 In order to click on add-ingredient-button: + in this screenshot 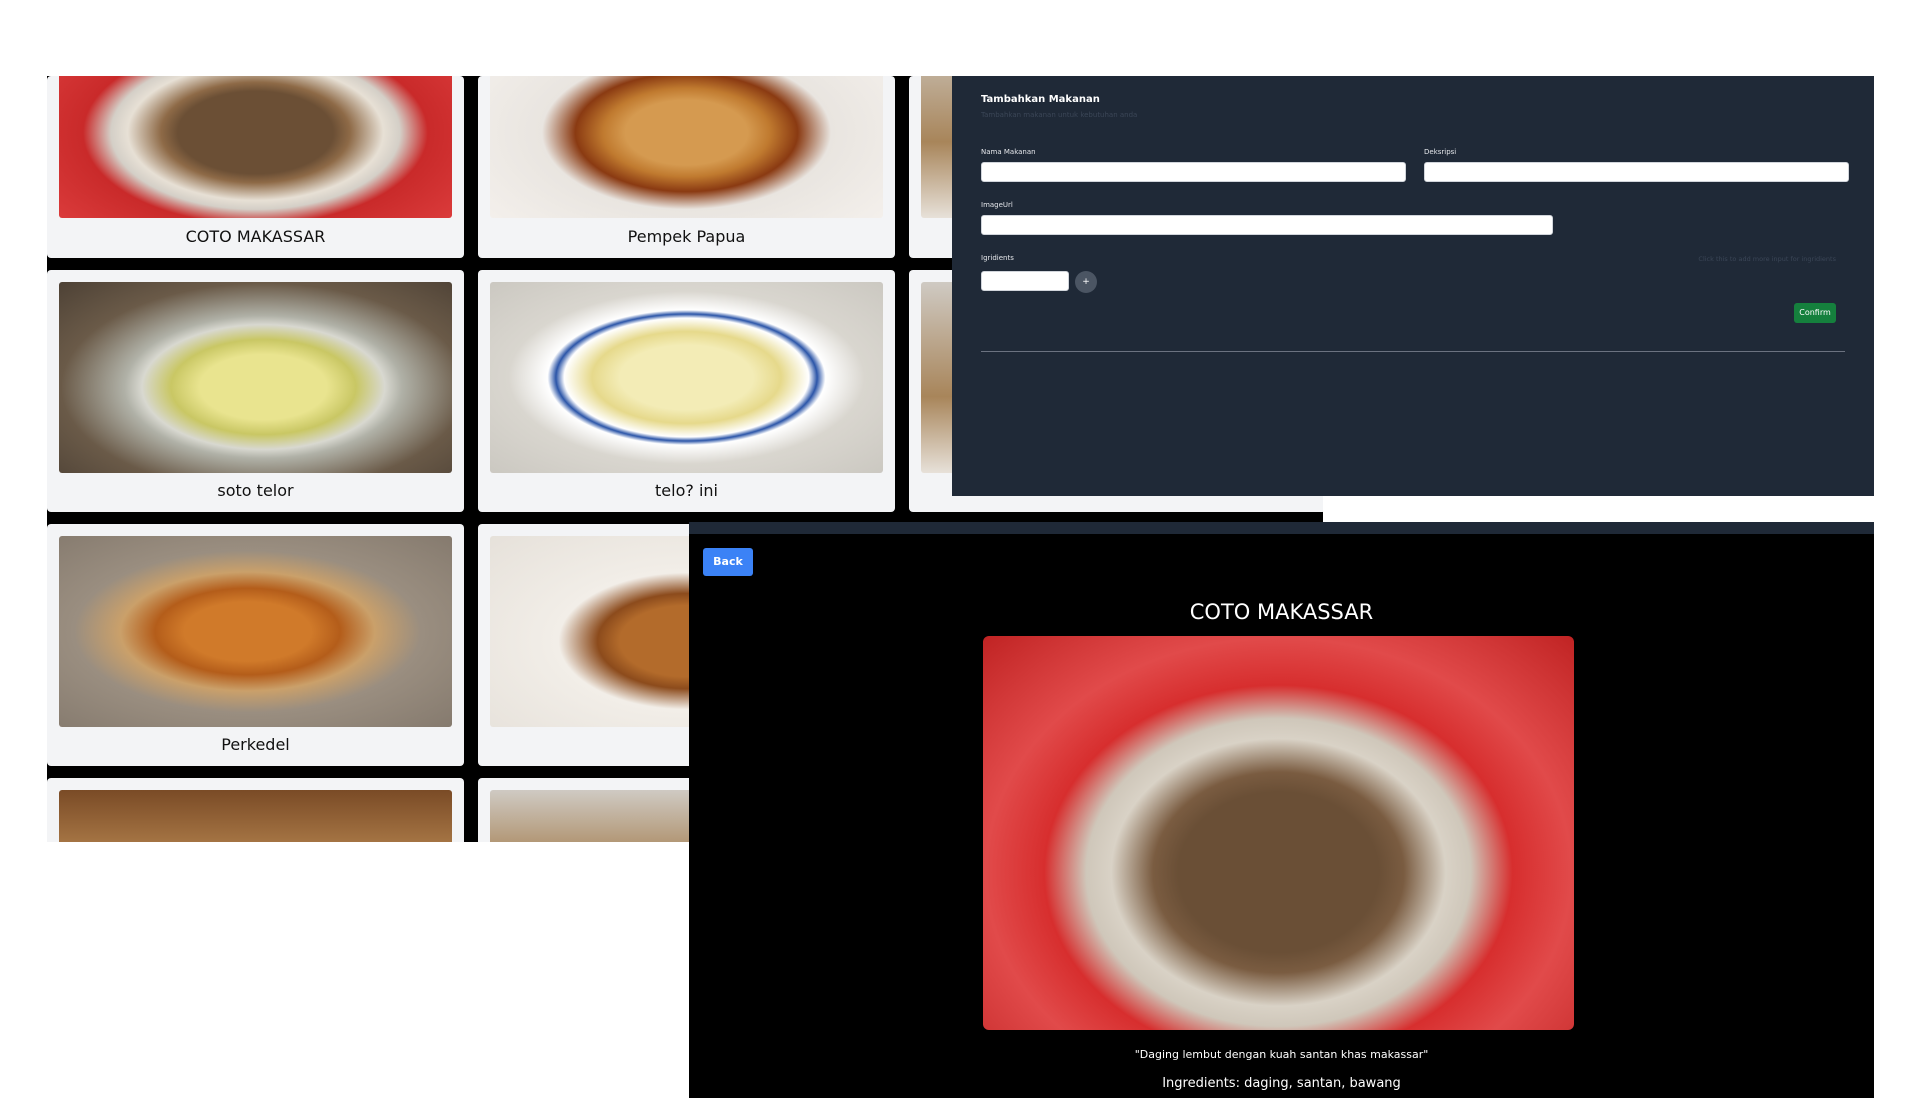, I will do `click(1086, 282)`.